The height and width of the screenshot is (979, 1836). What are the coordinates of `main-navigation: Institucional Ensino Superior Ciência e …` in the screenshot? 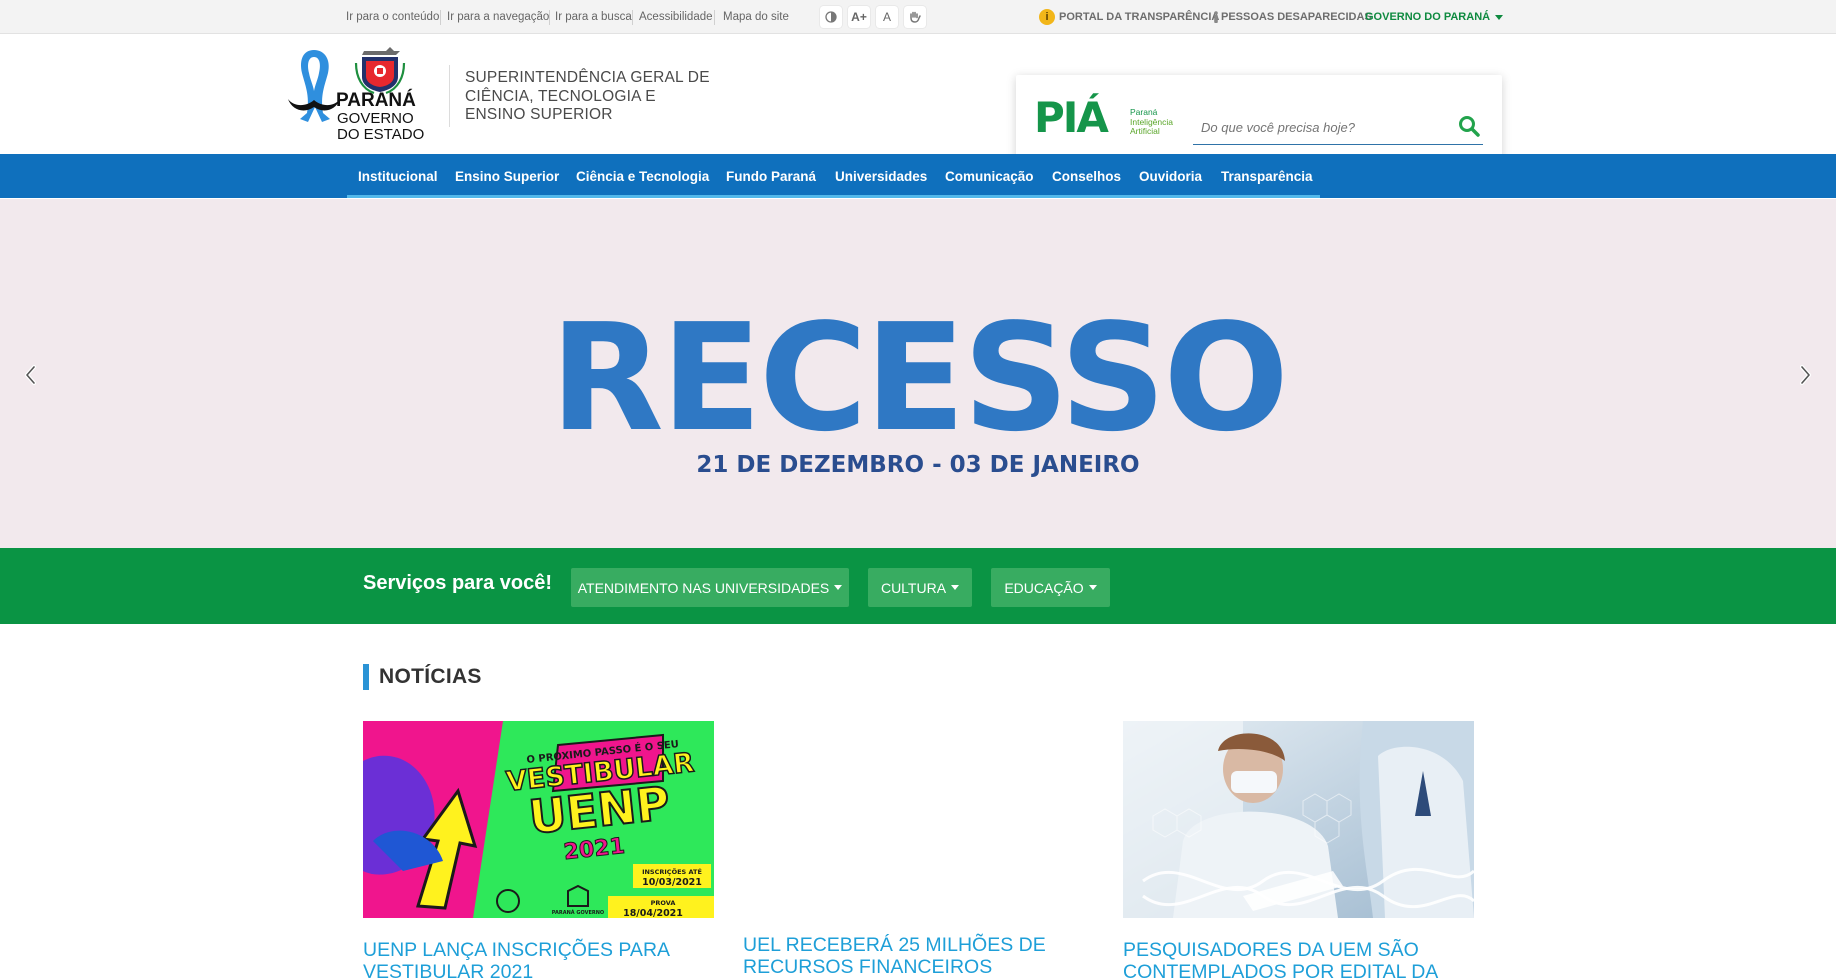 It's located at (918, 176).